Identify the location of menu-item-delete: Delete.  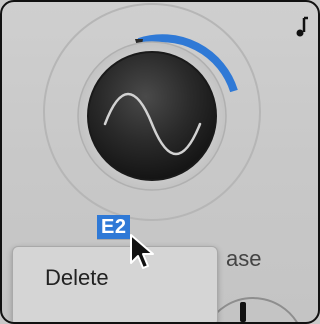
(115, 278).